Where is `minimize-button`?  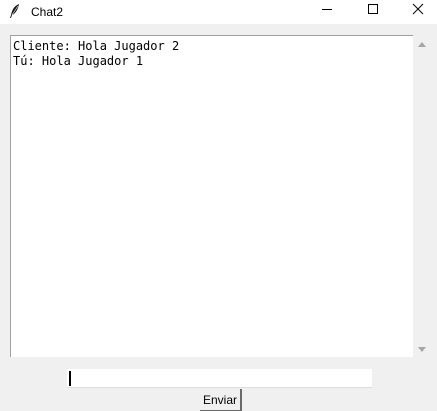
minimize-button is located at coordinates (327, 12).